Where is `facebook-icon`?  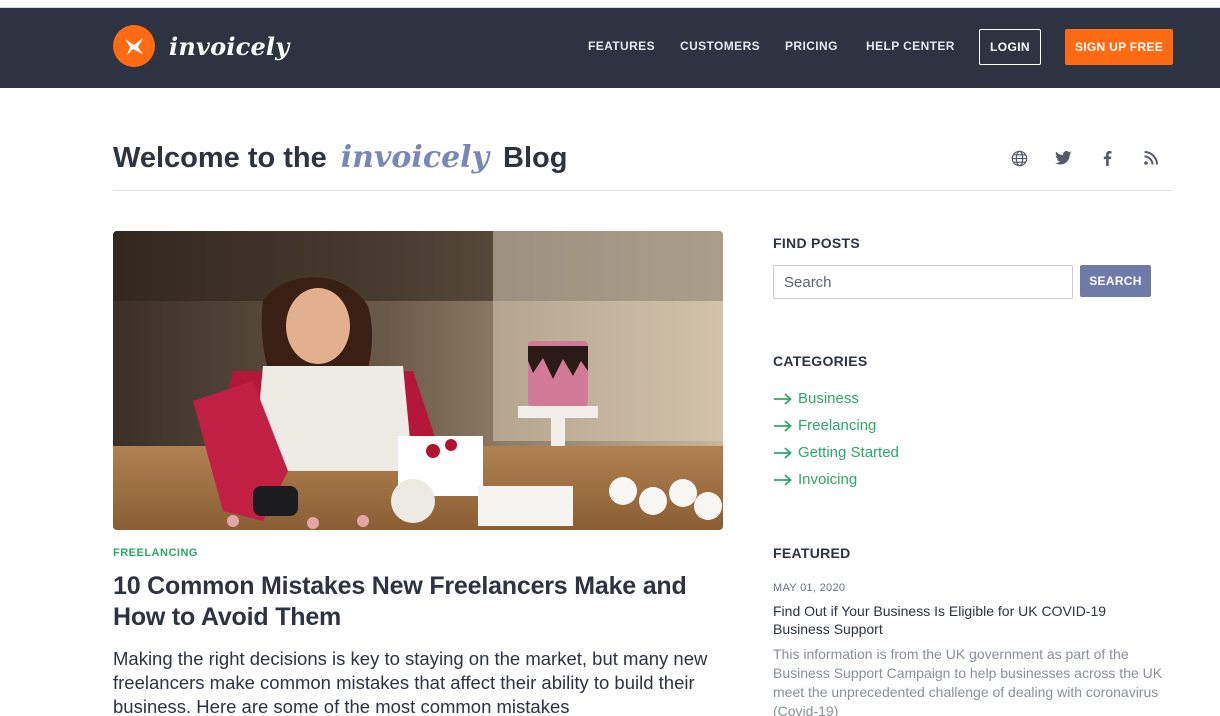 facebook-icon is located at coordinates (1107, 158).